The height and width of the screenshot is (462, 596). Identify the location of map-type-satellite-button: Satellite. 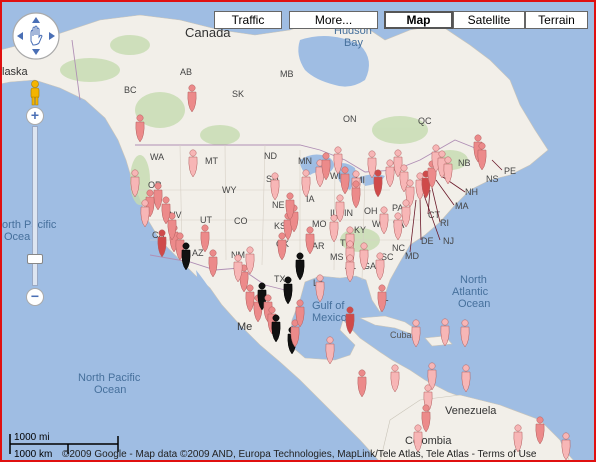
(489, 20).